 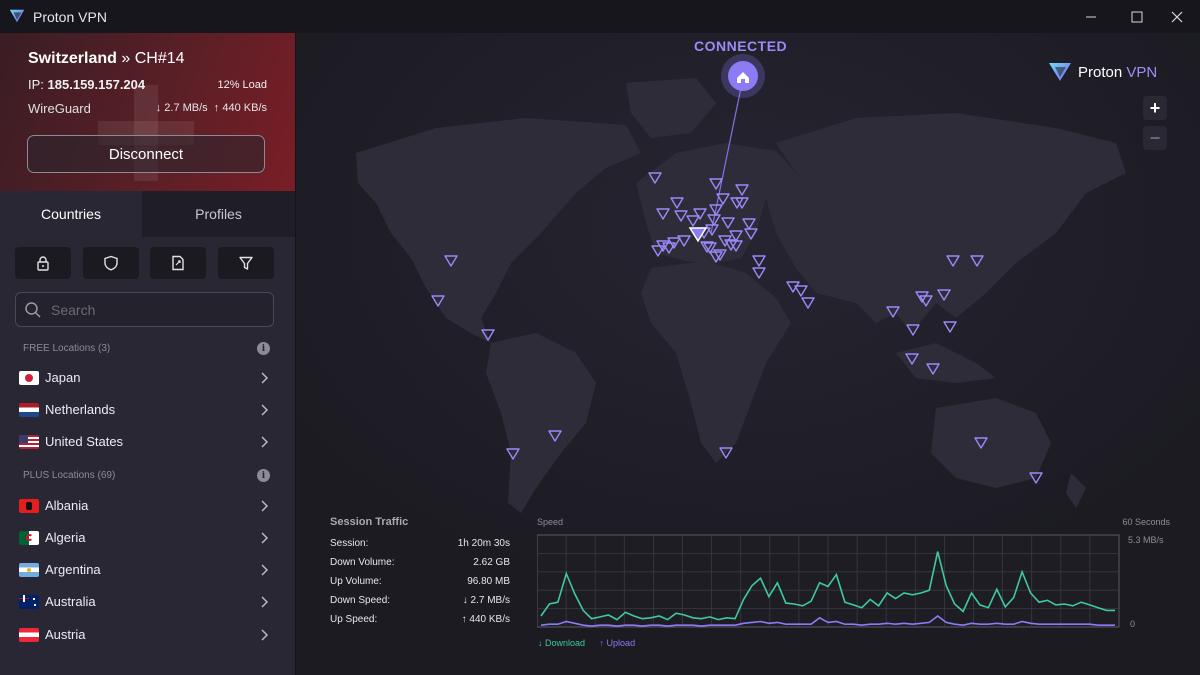 I want to click on traffic-row-up-volume: Up Volume: 96.80 MB, so click(x=420, y=581).